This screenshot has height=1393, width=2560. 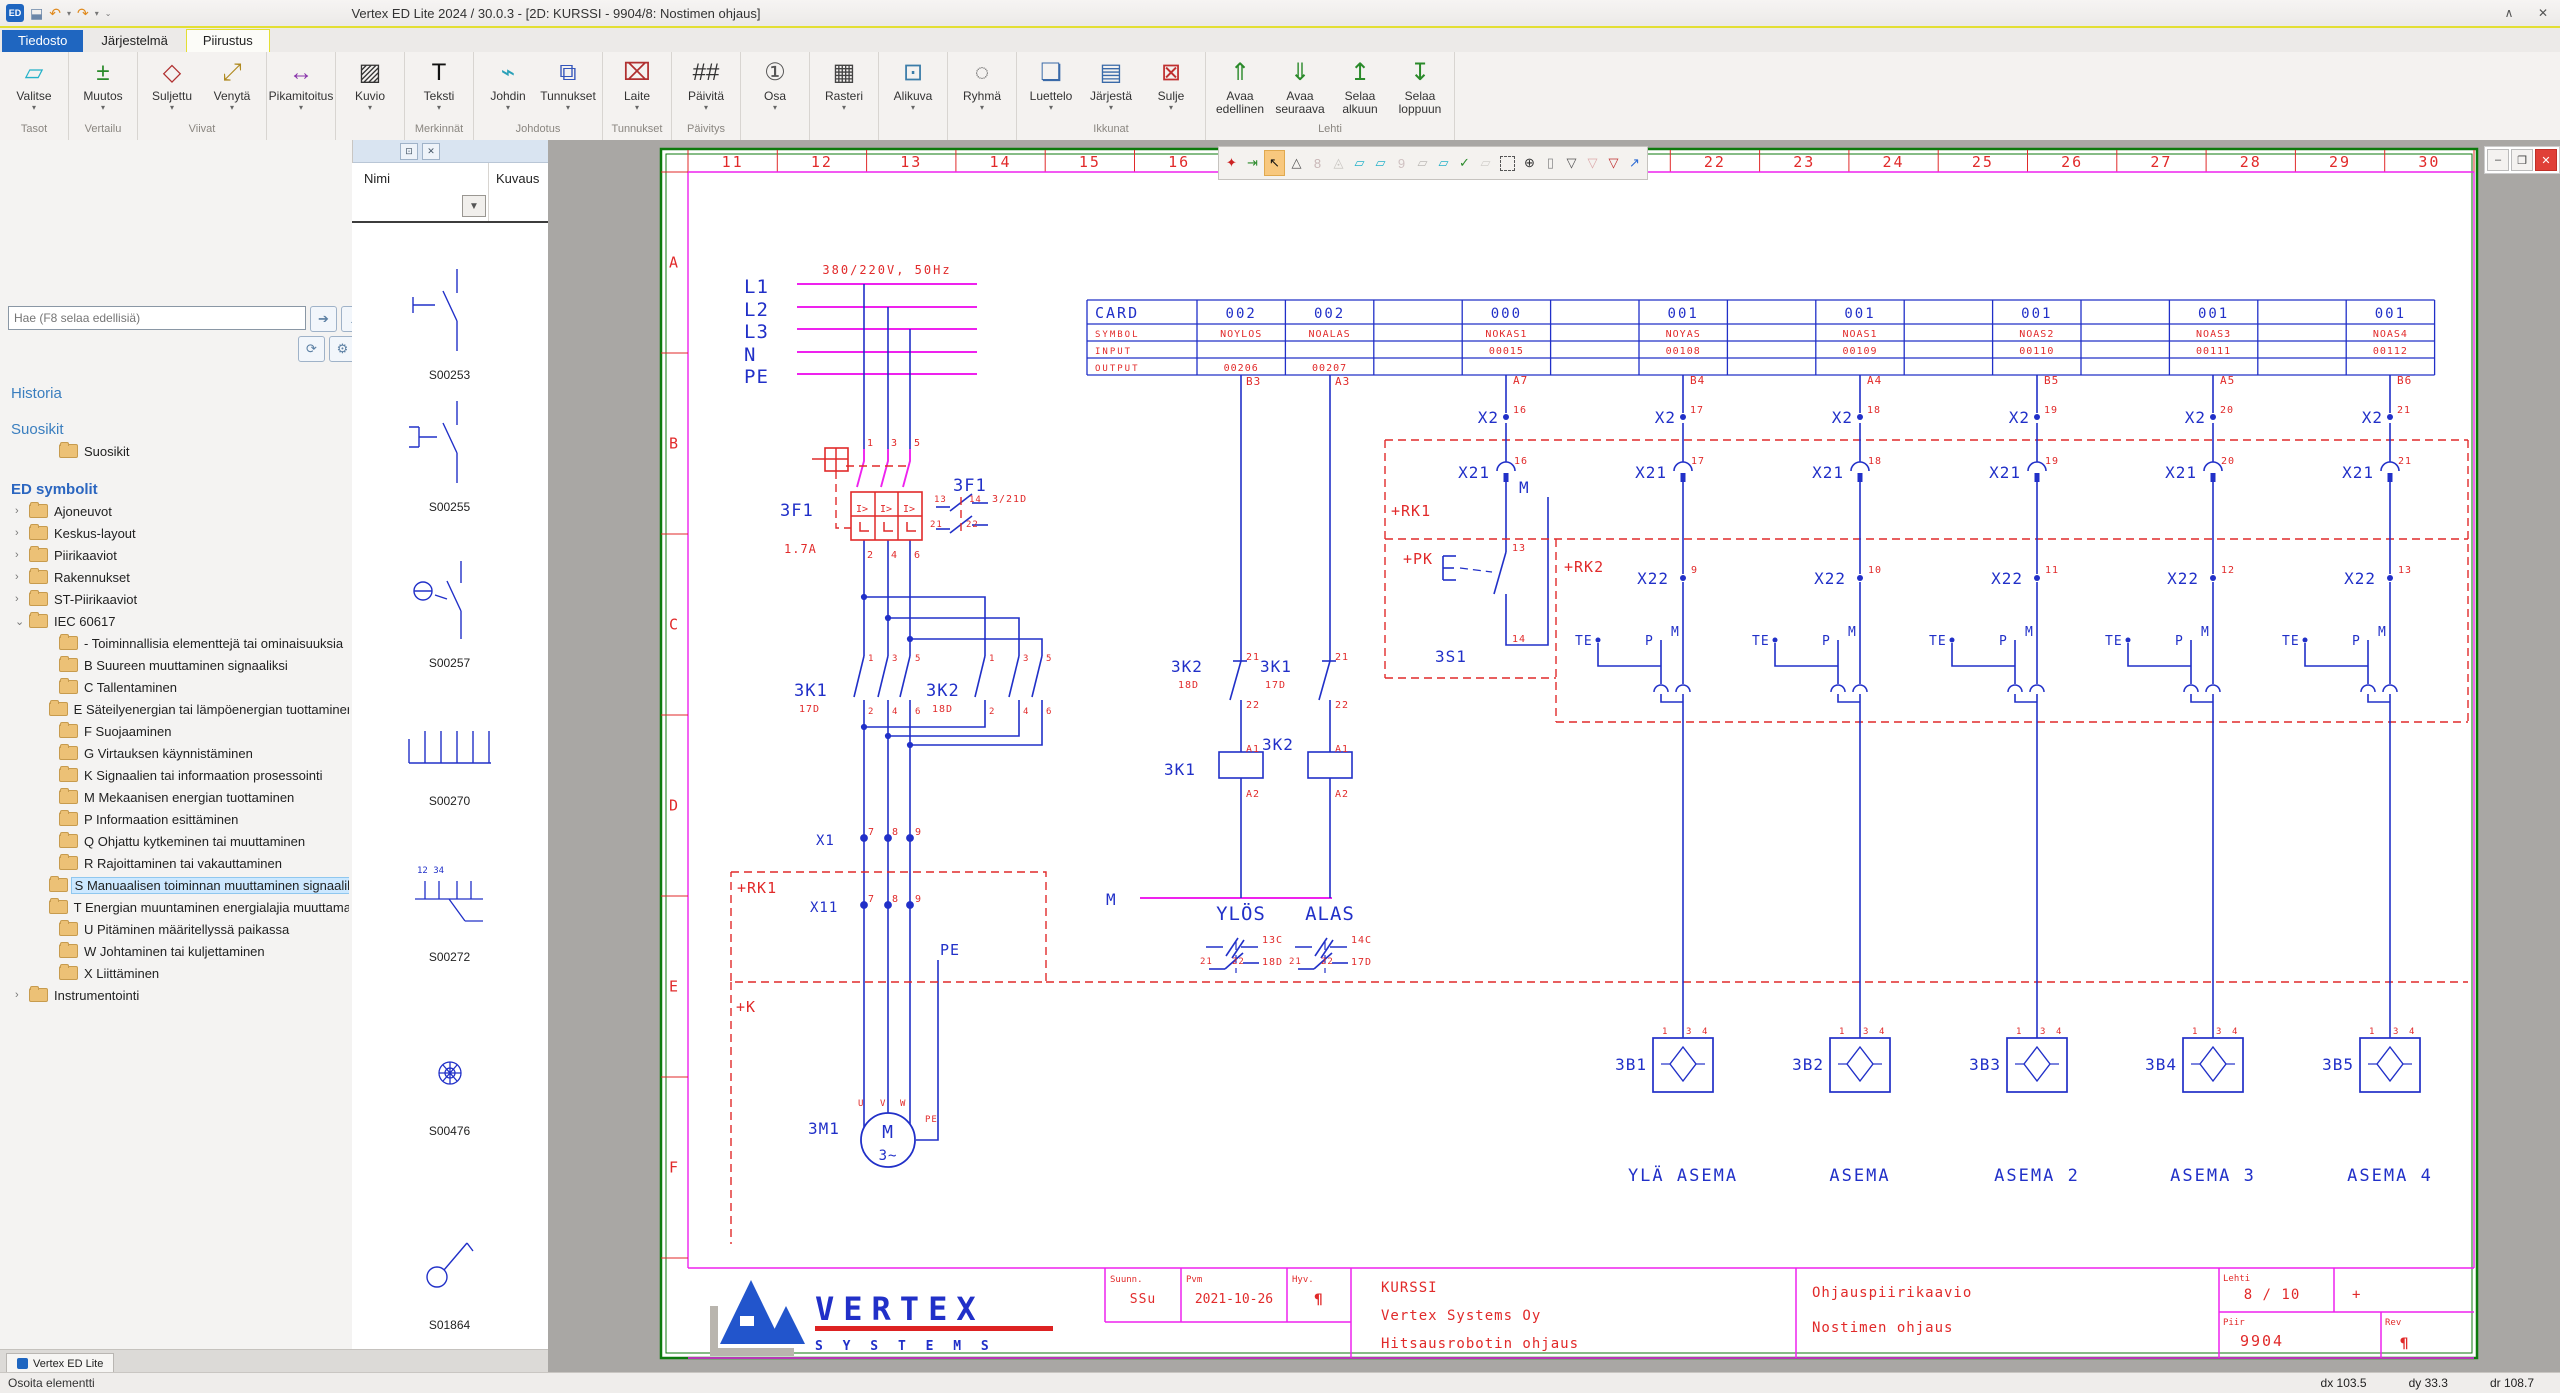 What do you see at coordinates (431, 151) in the screenshot?
I see `panel-close-icon: ✕` at bounding box center [431, 151].